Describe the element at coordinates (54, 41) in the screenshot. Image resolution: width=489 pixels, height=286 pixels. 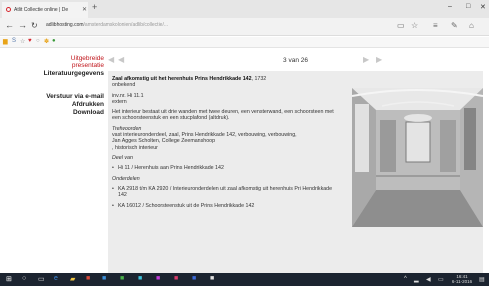
I see `bookmark-leaf-icon: ●` at that location.